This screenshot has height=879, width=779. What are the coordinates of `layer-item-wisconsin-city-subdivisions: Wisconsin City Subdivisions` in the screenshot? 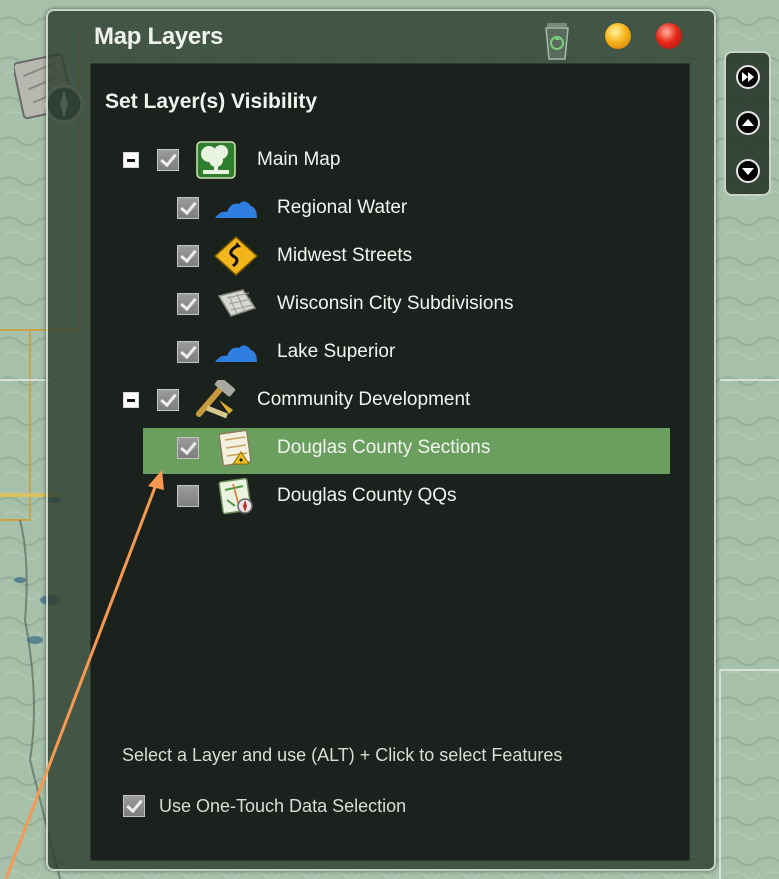 It's located at (345, 304).